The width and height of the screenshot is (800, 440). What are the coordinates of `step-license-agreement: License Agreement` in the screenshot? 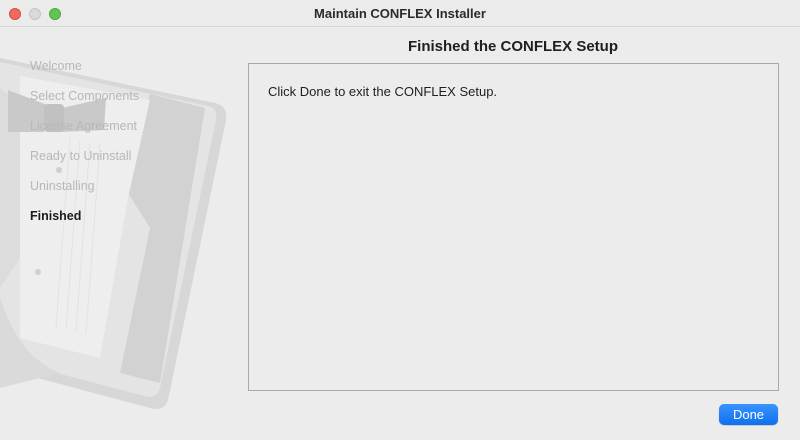 It's located at (84, 126).